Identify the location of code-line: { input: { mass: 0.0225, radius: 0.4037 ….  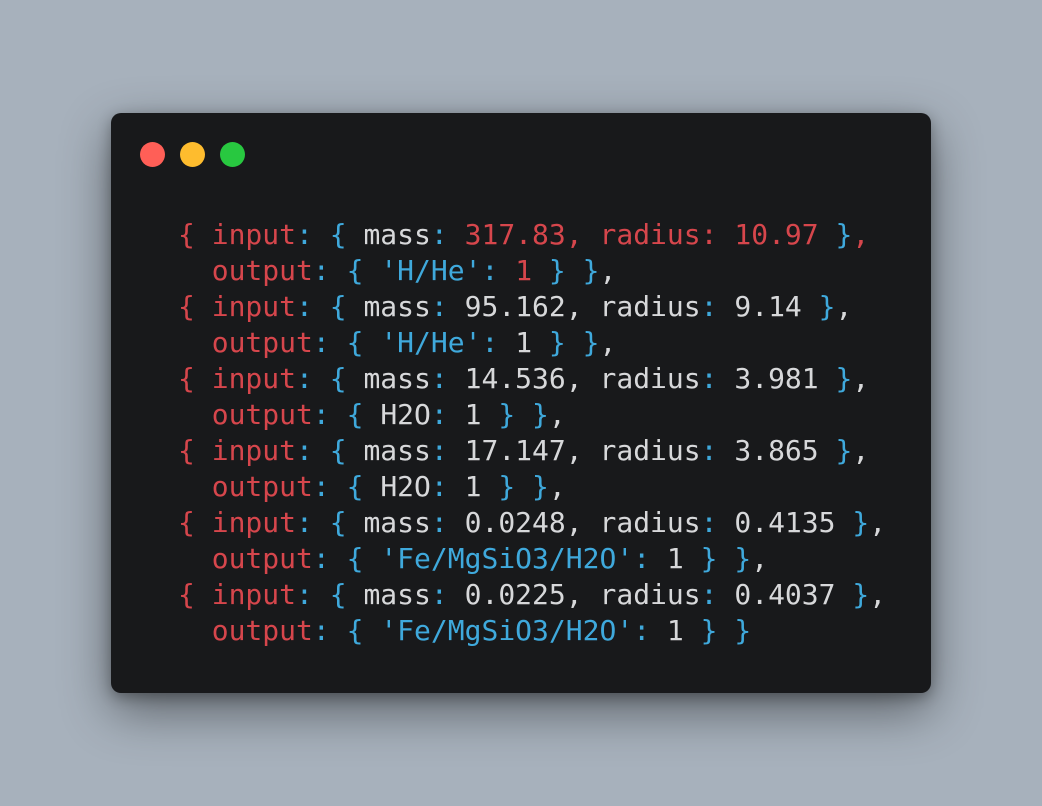
(532, 595).